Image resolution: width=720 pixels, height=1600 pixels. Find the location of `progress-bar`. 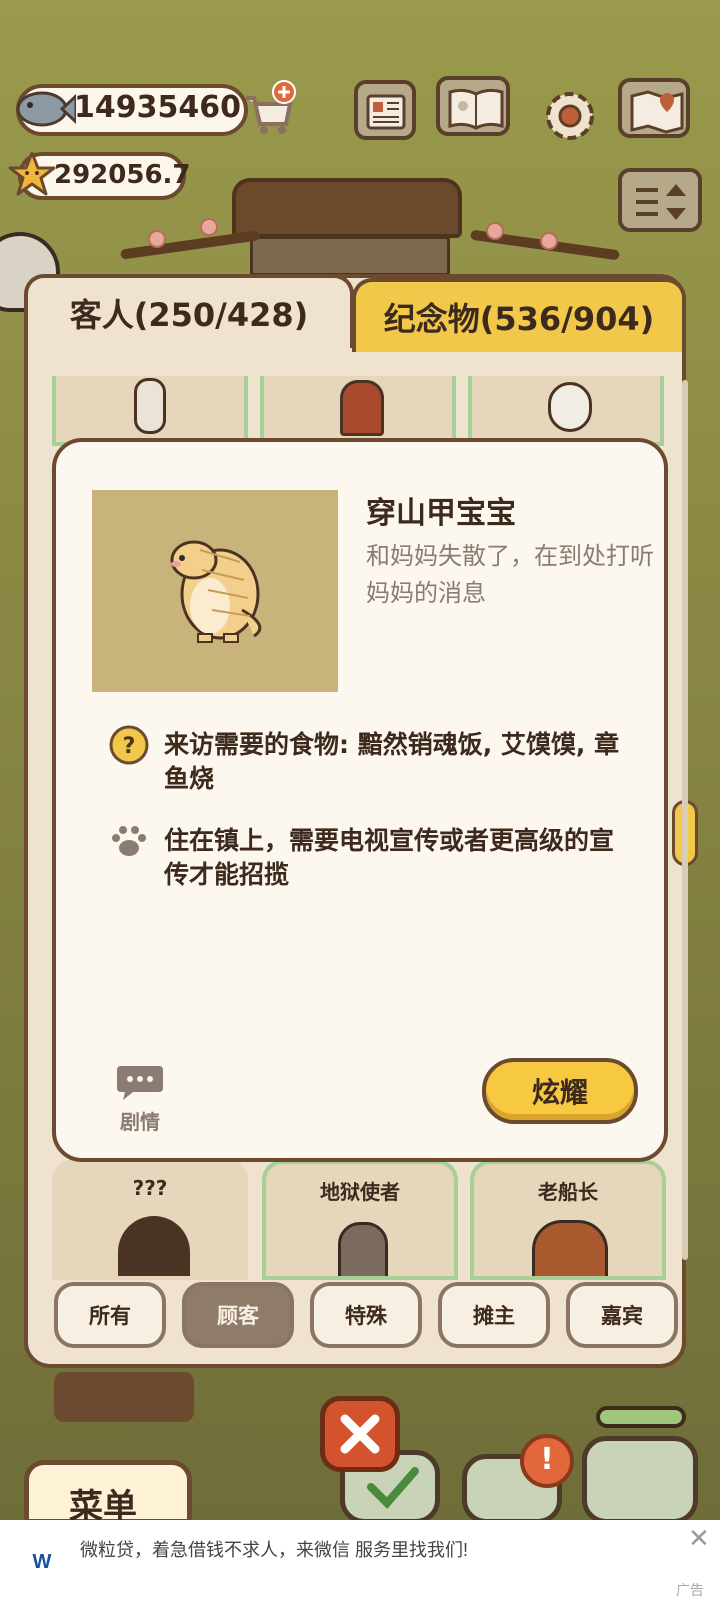

progress-bar is located at coordinates (641, 1417).